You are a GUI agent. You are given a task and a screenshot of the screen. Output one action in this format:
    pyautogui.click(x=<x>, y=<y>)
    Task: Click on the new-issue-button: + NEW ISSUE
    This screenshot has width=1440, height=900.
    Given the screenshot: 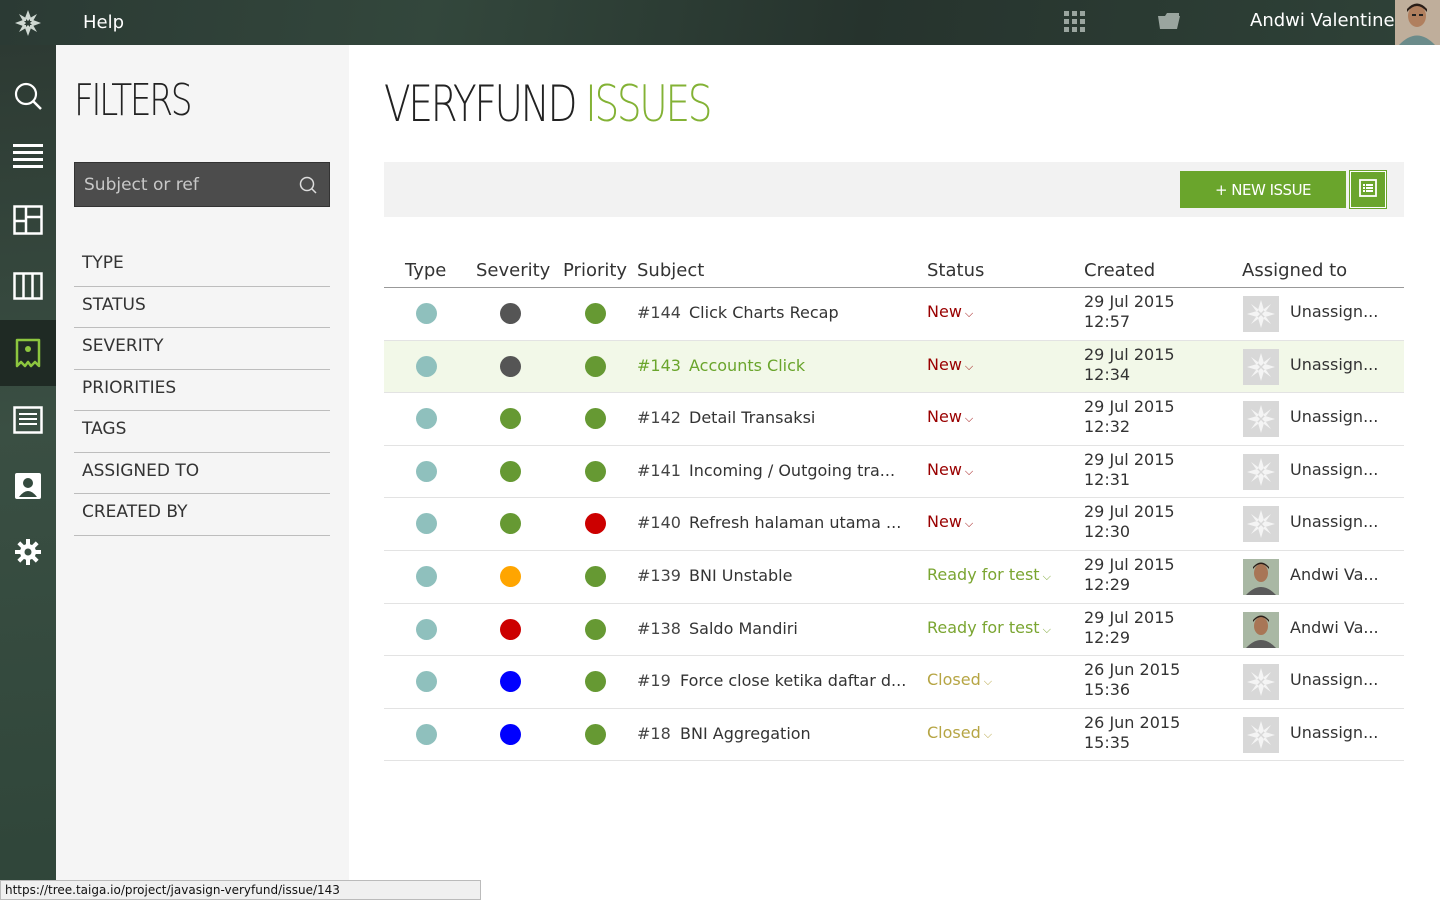 What is the action you would take?
    pyautogui.click(x=1263, y=189)
    